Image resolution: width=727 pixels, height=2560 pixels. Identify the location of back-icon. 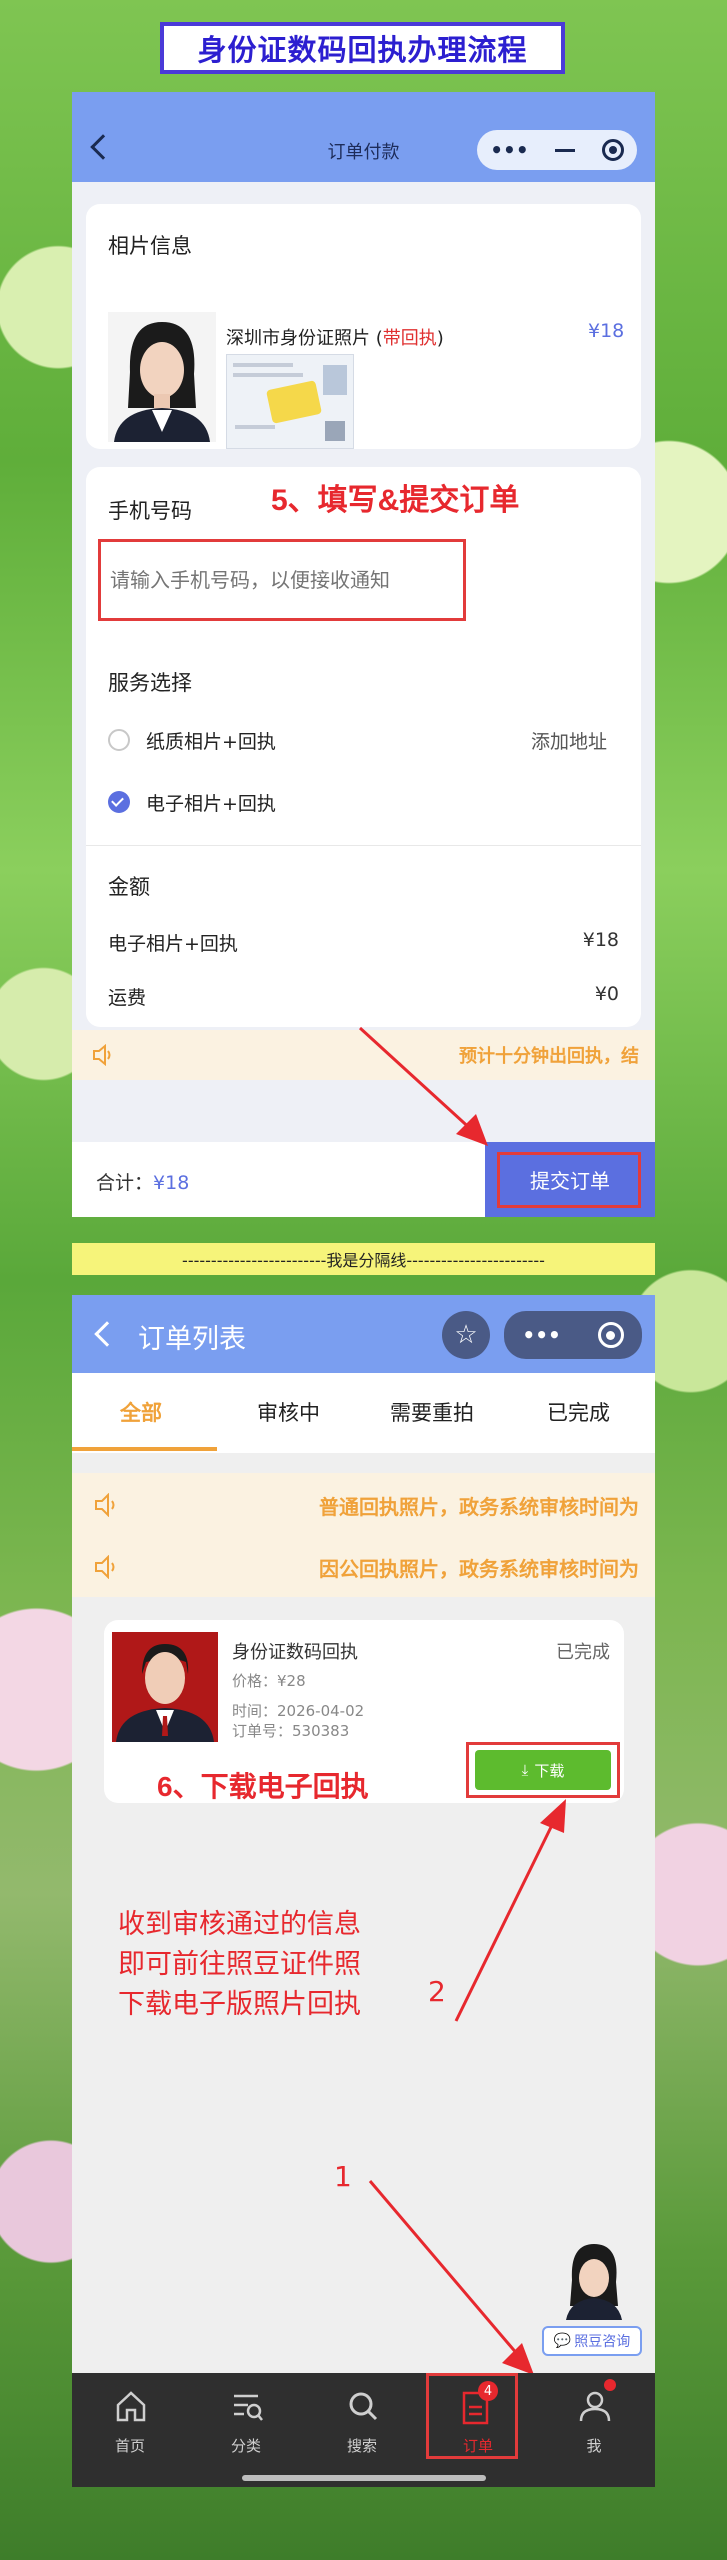
(107, 1334).